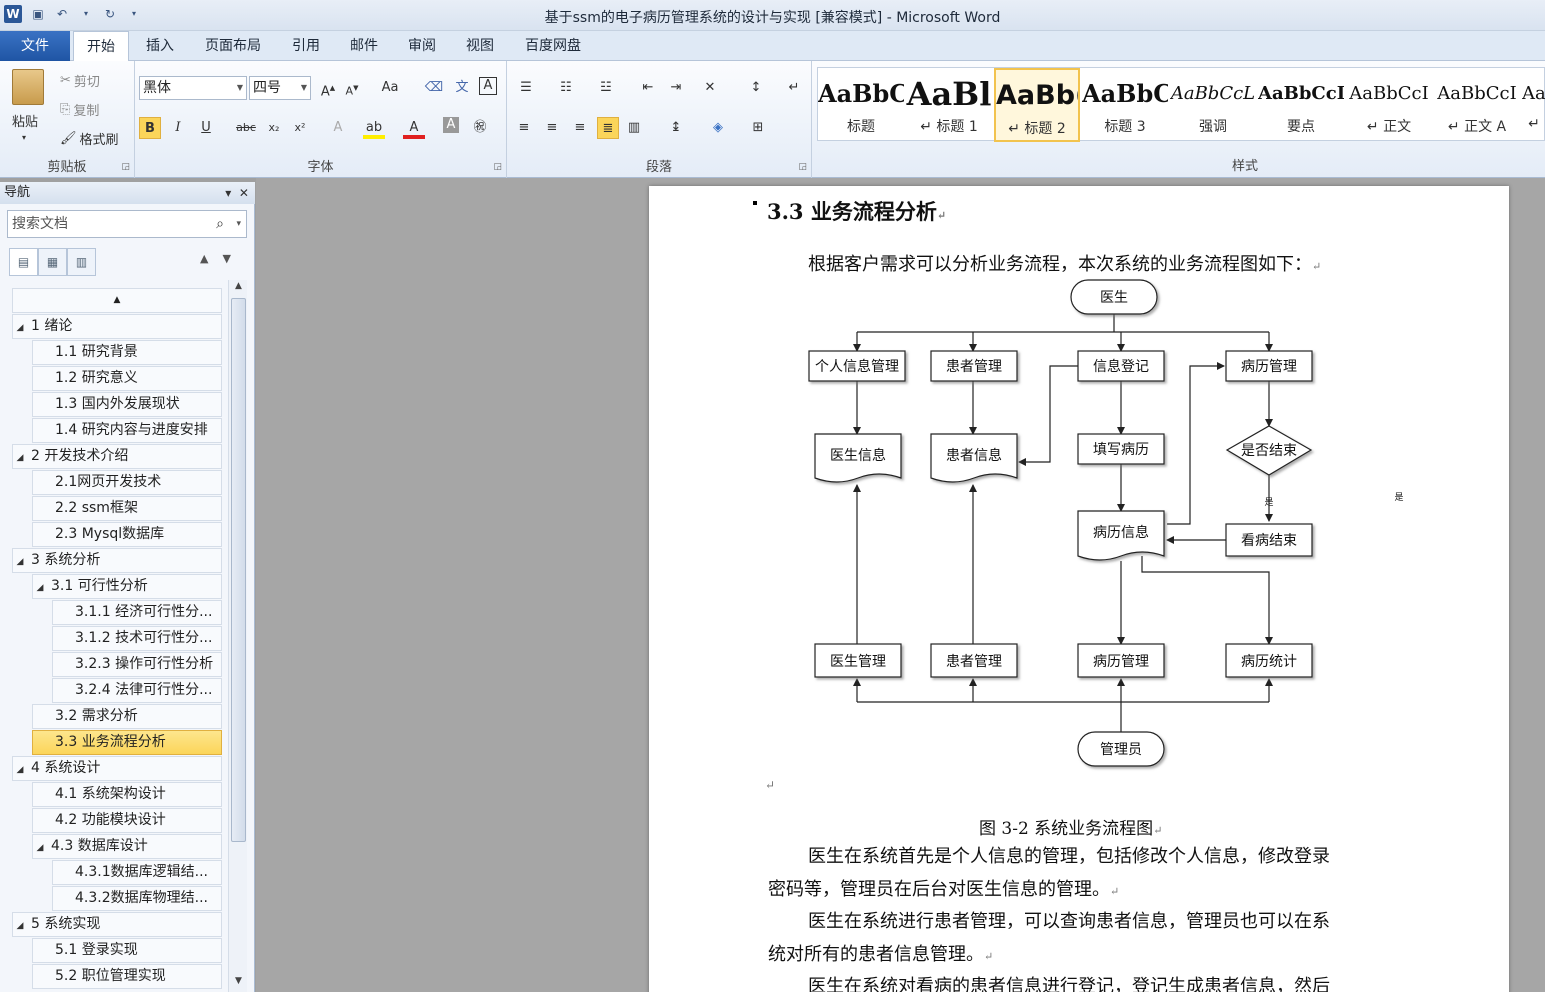 Image resolution: width=1545 pixels, height=992 pixels. What do you see at coordinates (794, 88) in the screenshot?
I see `show-marks-icon: ↵` at bounding box center [794, 88].